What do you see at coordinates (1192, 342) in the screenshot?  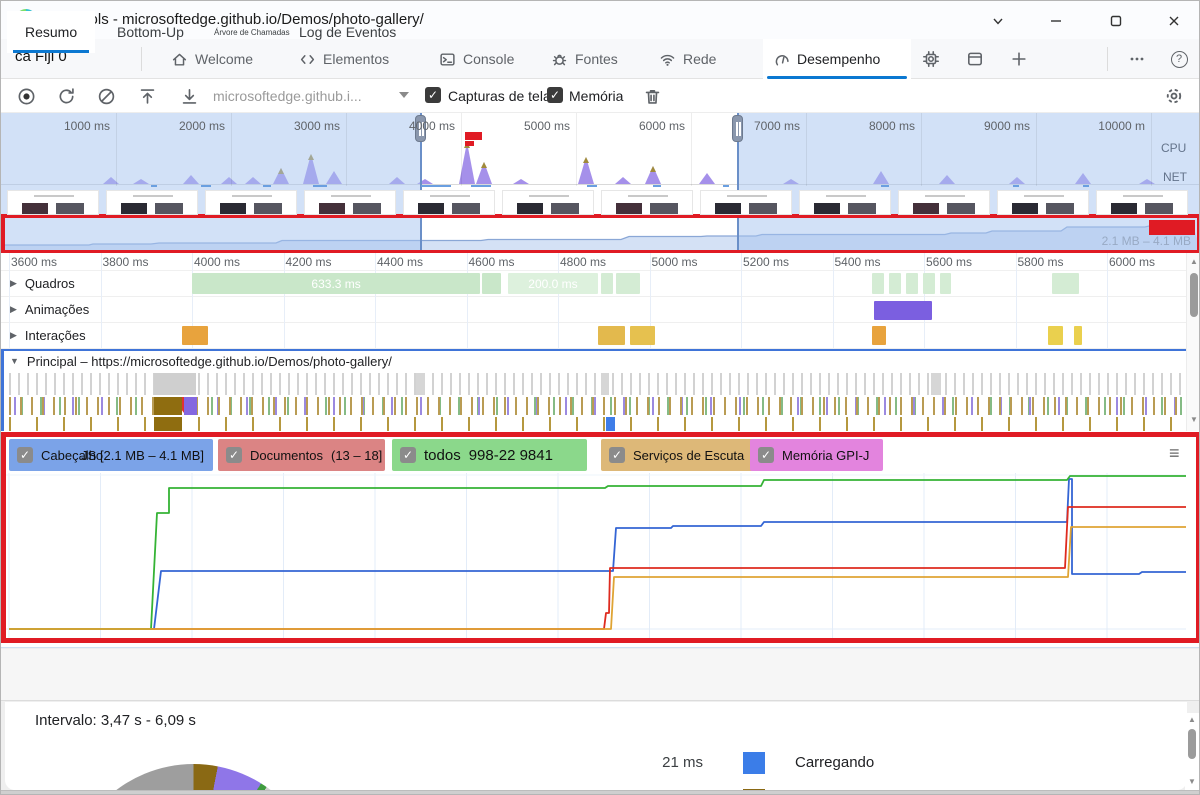 I see `tracks-scrollbar: ▲ ▼` at bounding box center [1192, 342].